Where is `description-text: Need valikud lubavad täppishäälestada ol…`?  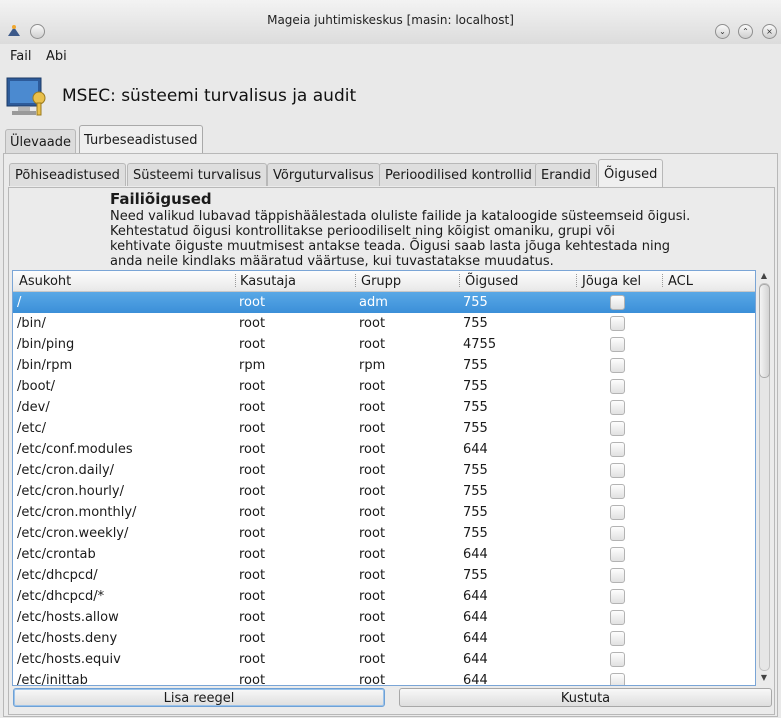
description-text: Need valikud lubavad täppishäälestada ol… is located at coordinates (420, 239).